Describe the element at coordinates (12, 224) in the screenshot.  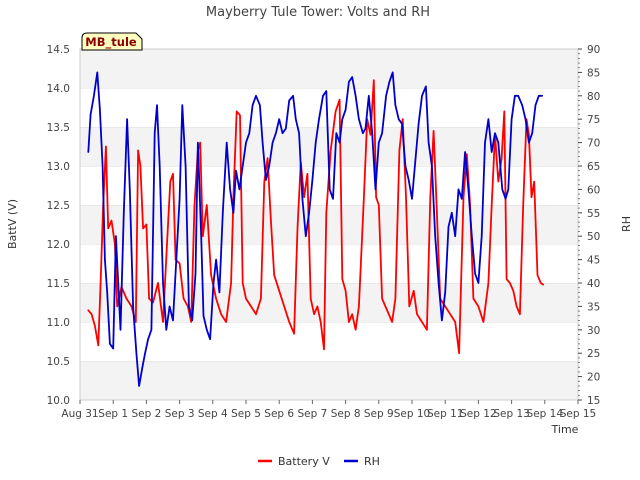
I see `y-axis-left-title: BattV (V)` at that location.